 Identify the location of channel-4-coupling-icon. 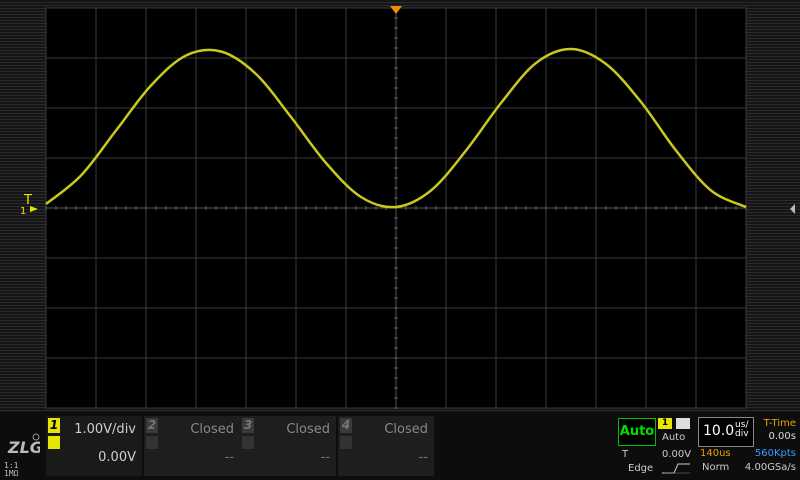
(346, 442).